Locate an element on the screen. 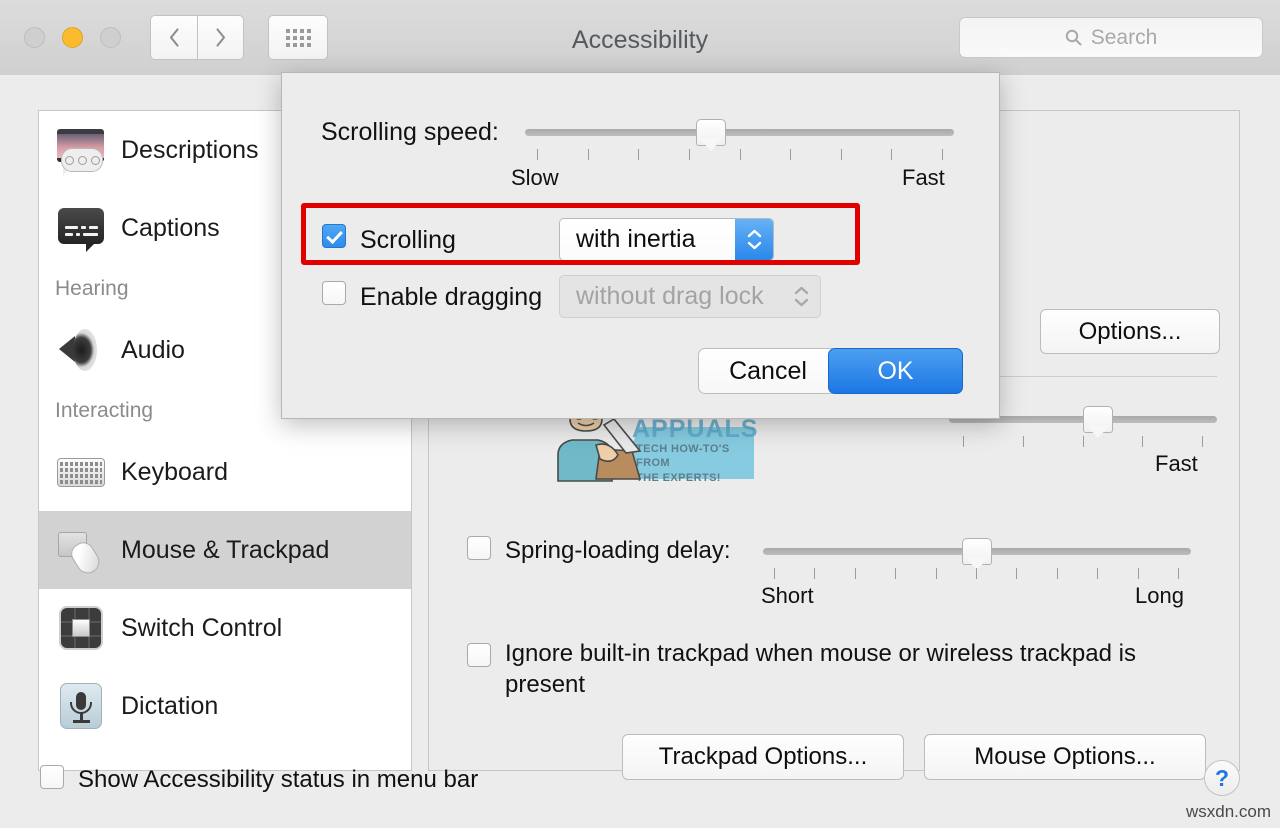 This screenshot has height=828, width=1280. captions-icon is located at coordinates (81, 228).